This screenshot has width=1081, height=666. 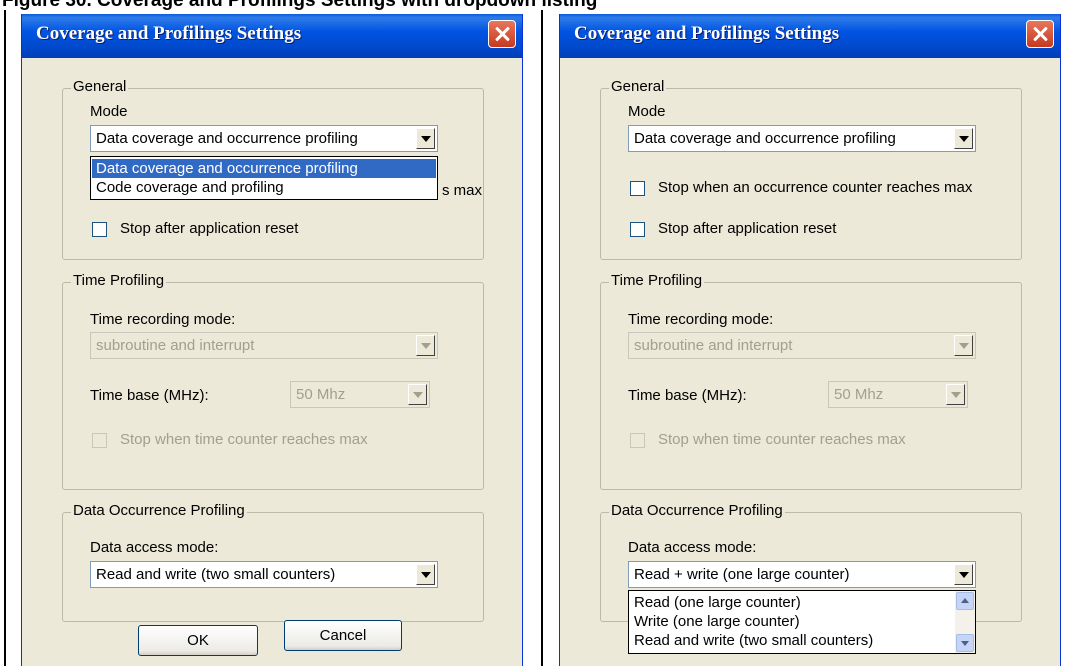 What do you see at coordinates (99, 229) in the screenshot?
I see `left-stop-reset-checkbox` at bounding box center [99, 229].